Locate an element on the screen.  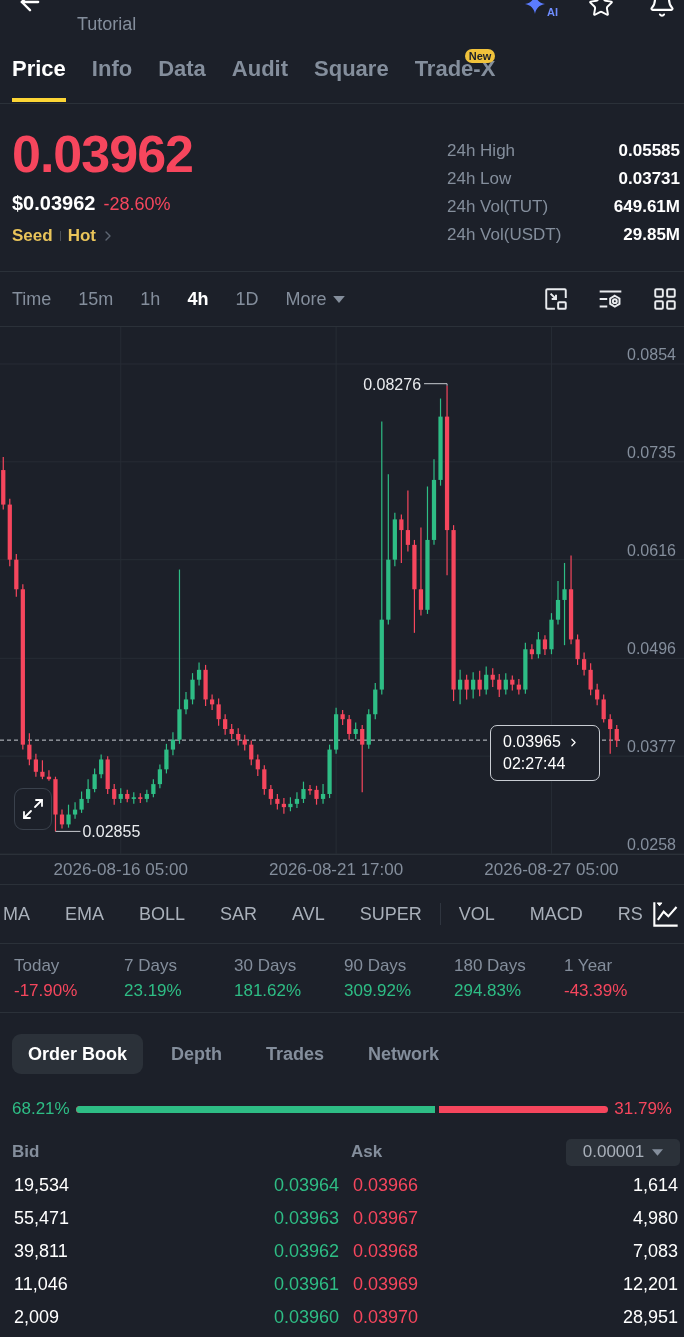
nav-tab: Trade-X New is located at coordinates (455, 73).